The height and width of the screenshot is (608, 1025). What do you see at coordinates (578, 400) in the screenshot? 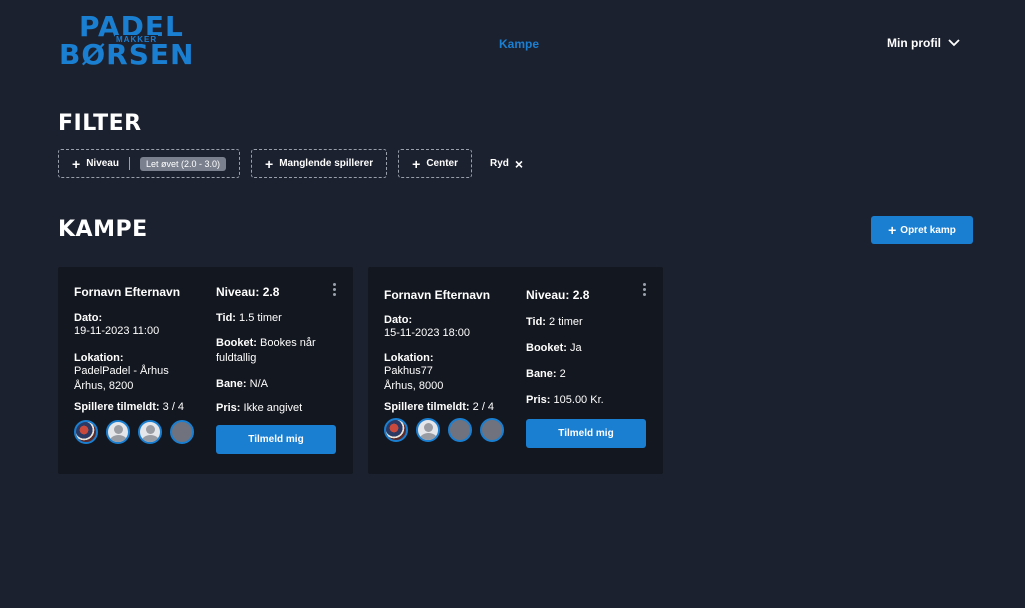
I see `price-value: 105.00 Kr.` at bounding box center [578, 400].